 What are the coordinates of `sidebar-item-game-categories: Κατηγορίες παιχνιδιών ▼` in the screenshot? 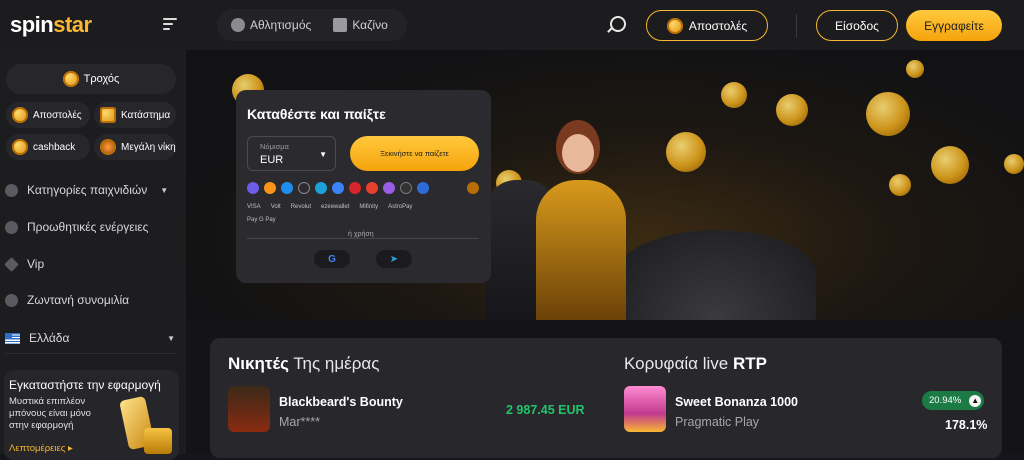 It's located at (86, 190).